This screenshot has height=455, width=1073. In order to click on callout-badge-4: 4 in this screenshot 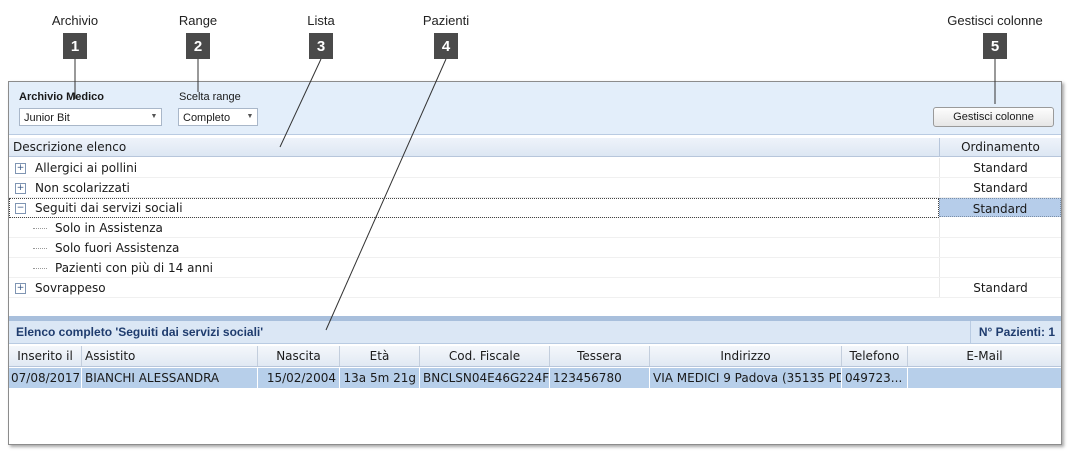, I will do `click(446, 46)`.